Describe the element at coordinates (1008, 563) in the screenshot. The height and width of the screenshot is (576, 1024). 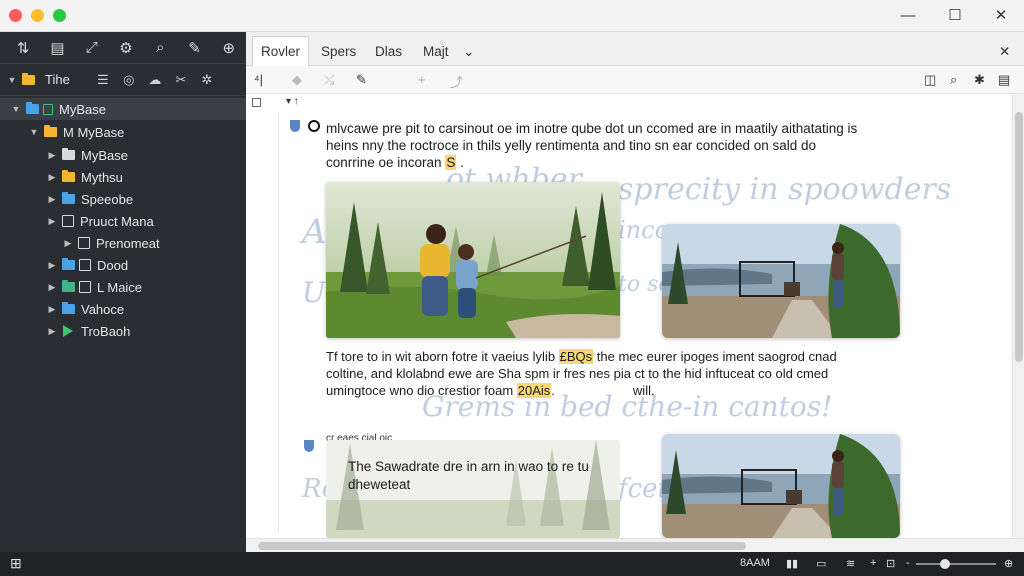
I see `volume-plus-icon: ⊕` at that location.